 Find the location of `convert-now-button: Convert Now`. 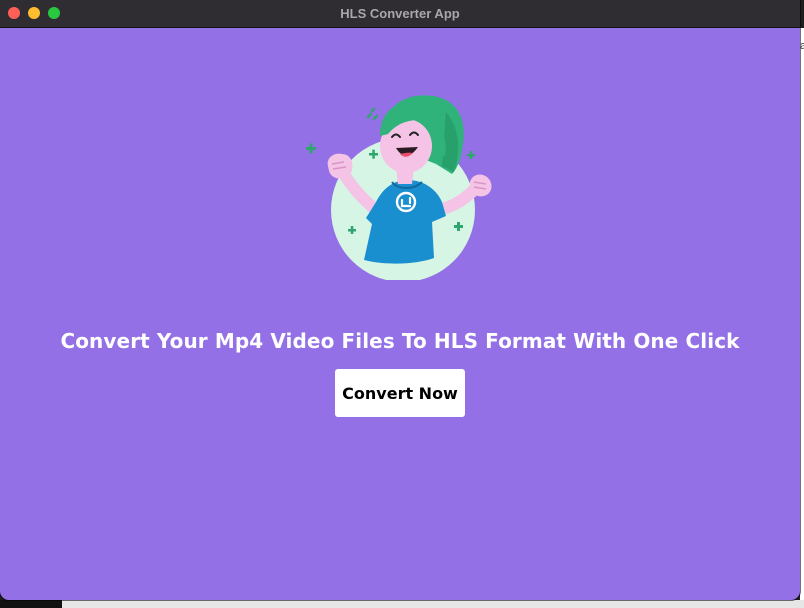

convert-now-button: Convert Now is located at coordinates (400, 393).